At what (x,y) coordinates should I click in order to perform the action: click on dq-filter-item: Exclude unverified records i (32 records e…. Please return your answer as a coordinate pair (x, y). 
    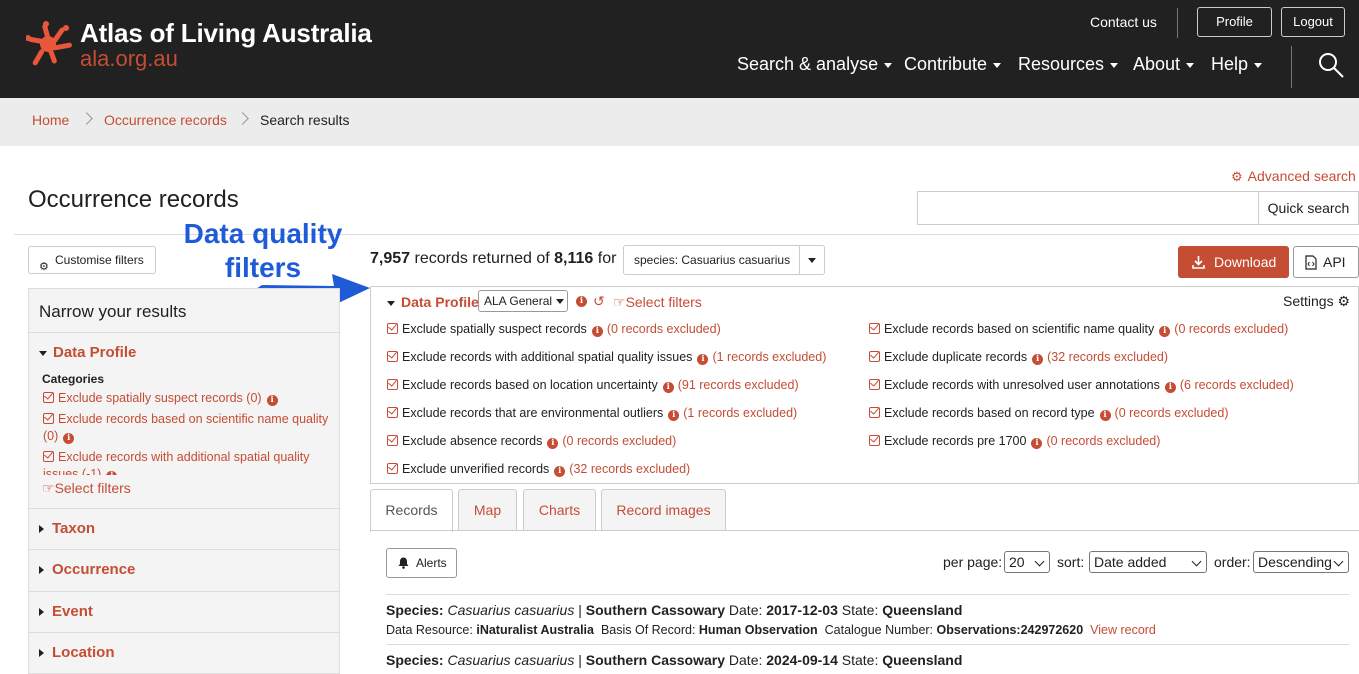
    Looking at the image, I should click on (538, 469).